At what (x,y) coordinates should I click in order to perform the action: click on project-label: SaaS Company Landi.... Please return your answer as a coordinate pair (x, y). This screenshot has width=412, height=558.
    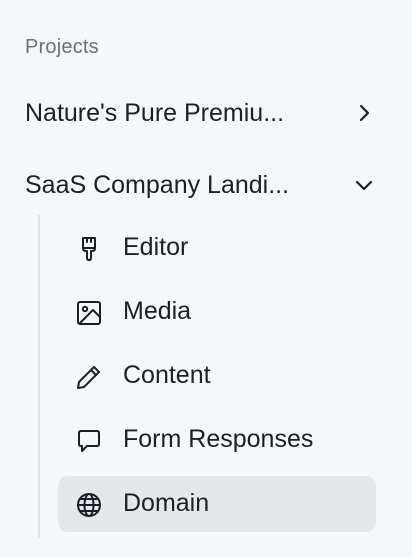
    Looking at the image, I should click on (157, 184).